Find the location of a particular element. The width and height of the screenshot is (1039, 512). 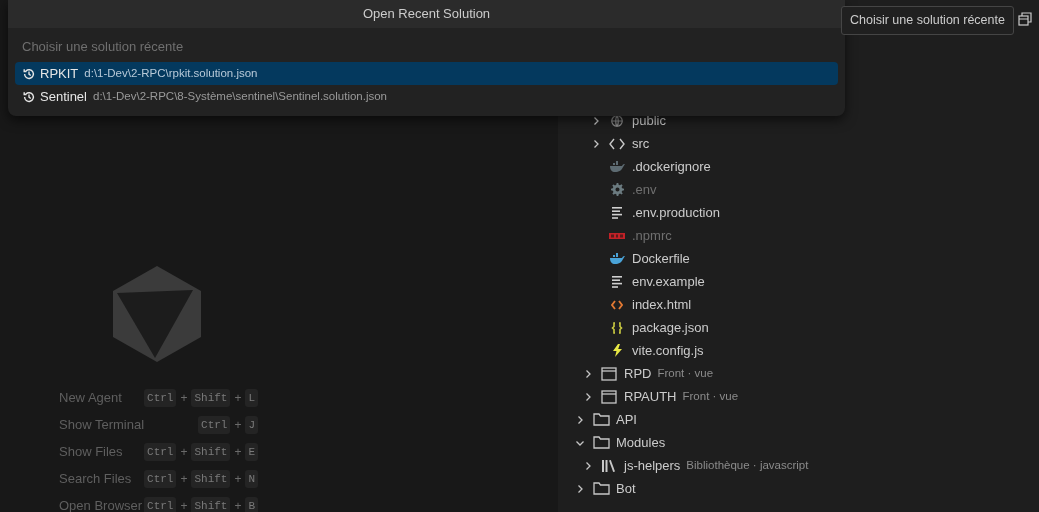

recent-solution-item: Sentinel d:\1-Dev\2-RPC\8-Système\sentinel\Sentinel.solution.json is located at coordinates (426, 96).